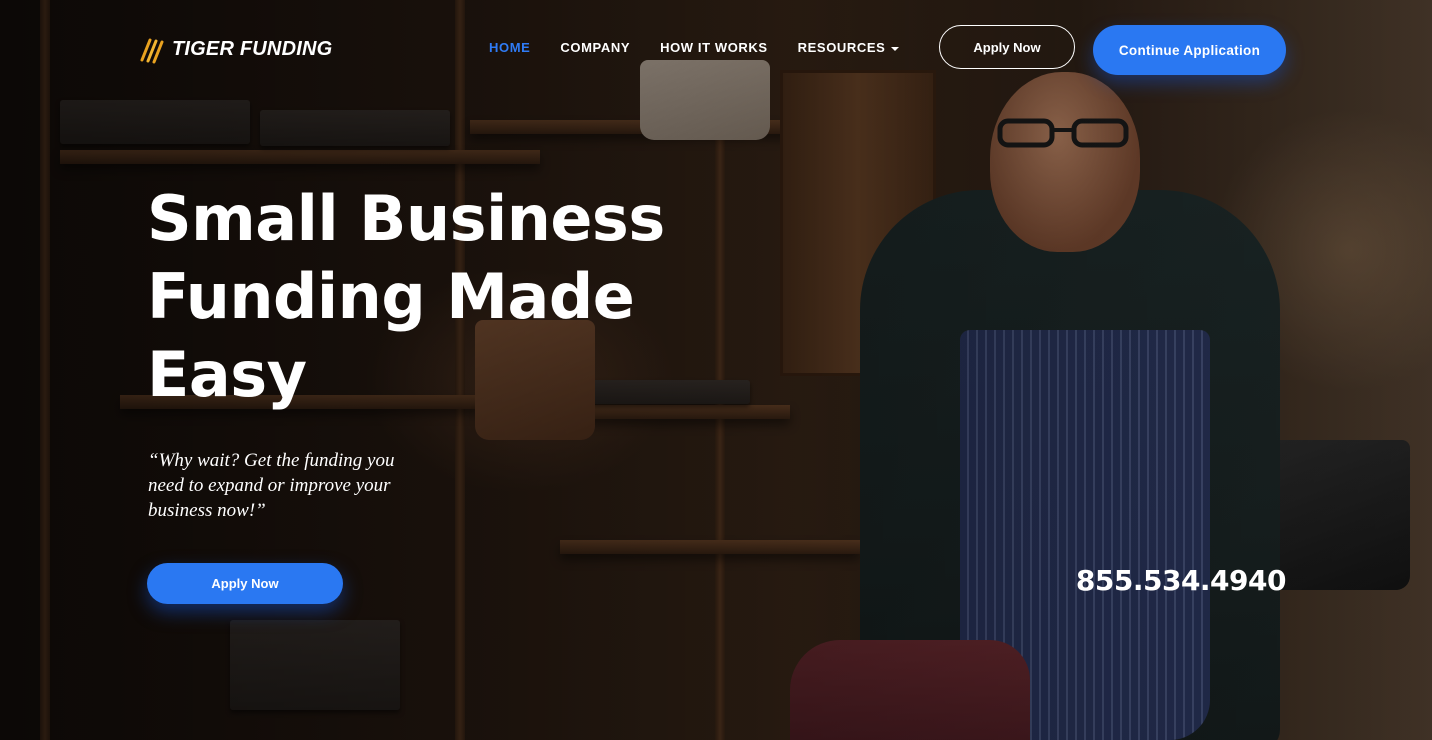 This screenshot has width=1432, height=740. I want to click on apply-now-cta-button: Apply Now, so click(245, 583).